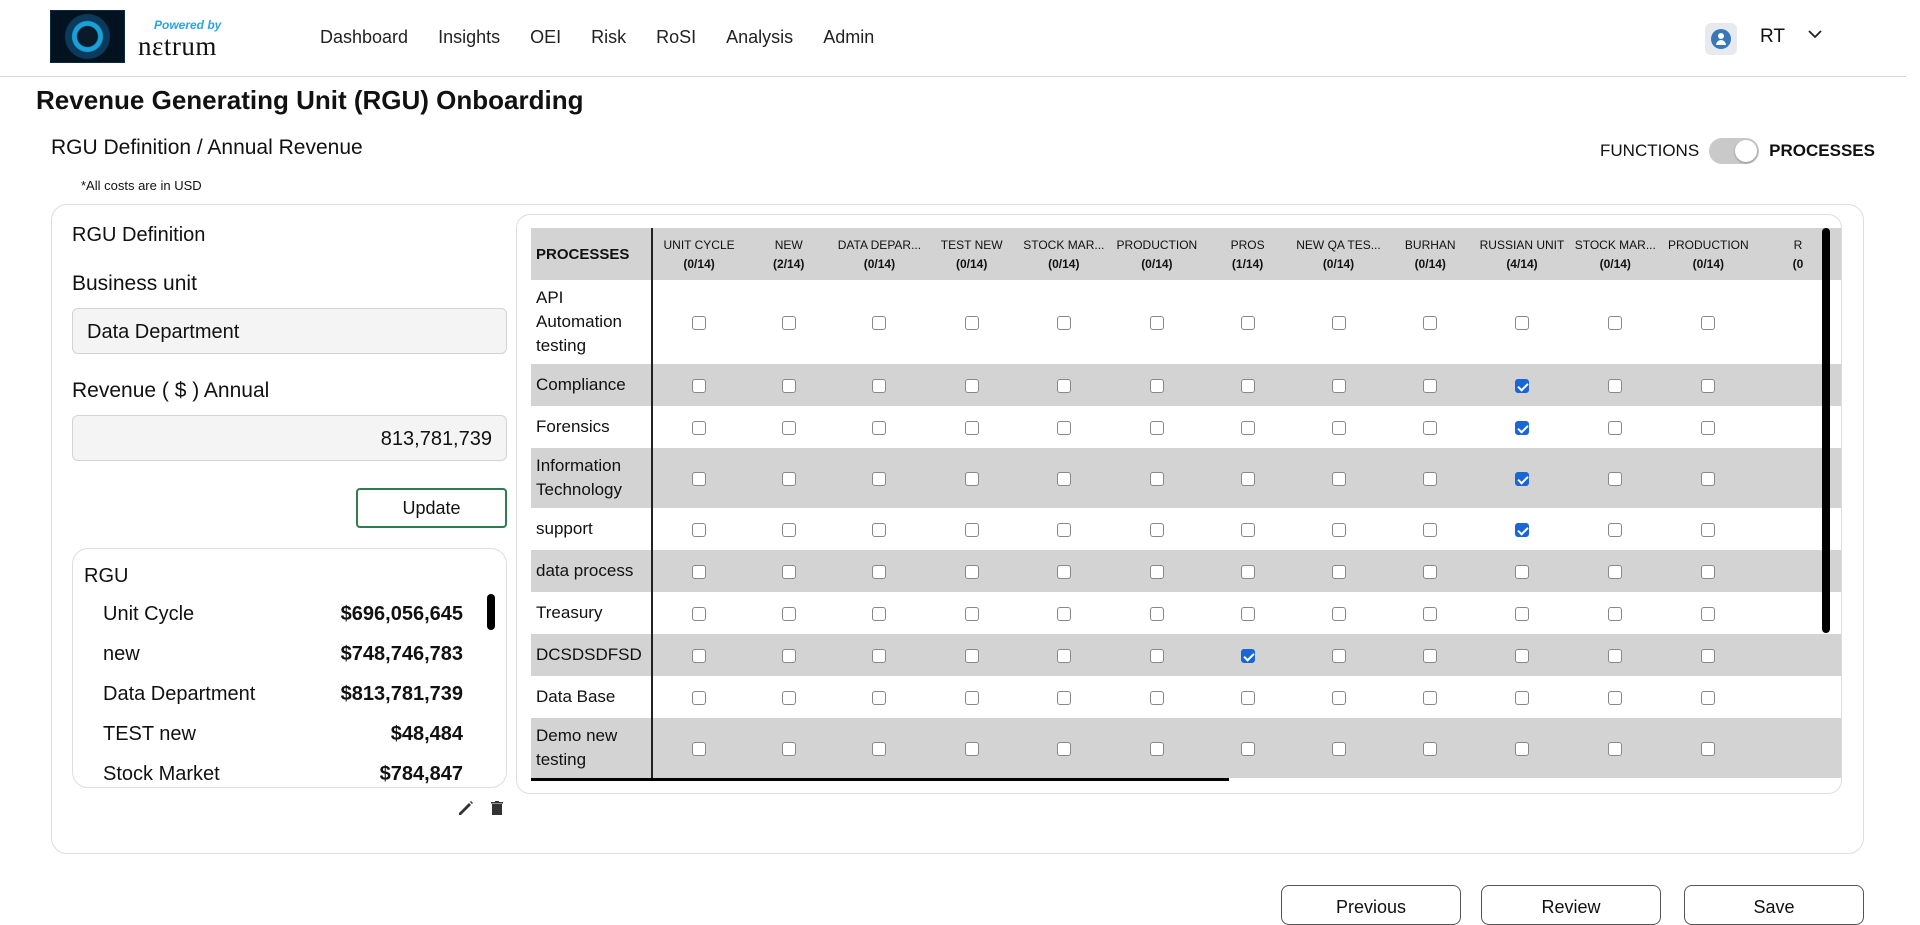 This screenshot has width=1920, height=925. What do you see at coordinates (1826, 430) in the screenshot?
I see `grid-vertical-scrollbar` at bounding box center [1826, 430].